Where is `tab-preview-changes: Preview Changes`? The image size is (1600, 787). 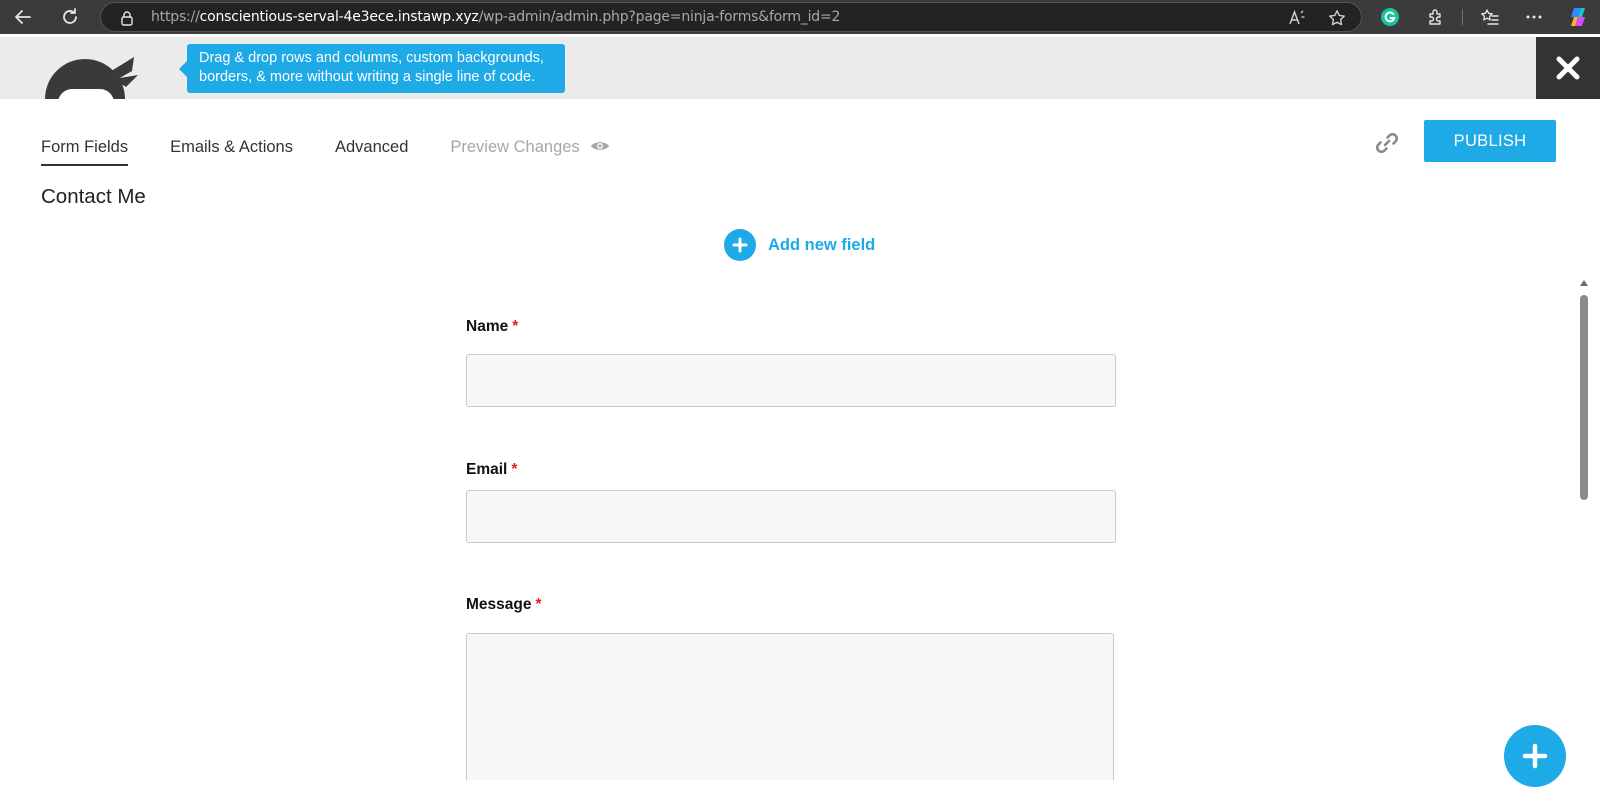
tab-preview-changes: Preview Changes is located at coordinates (529, 151).